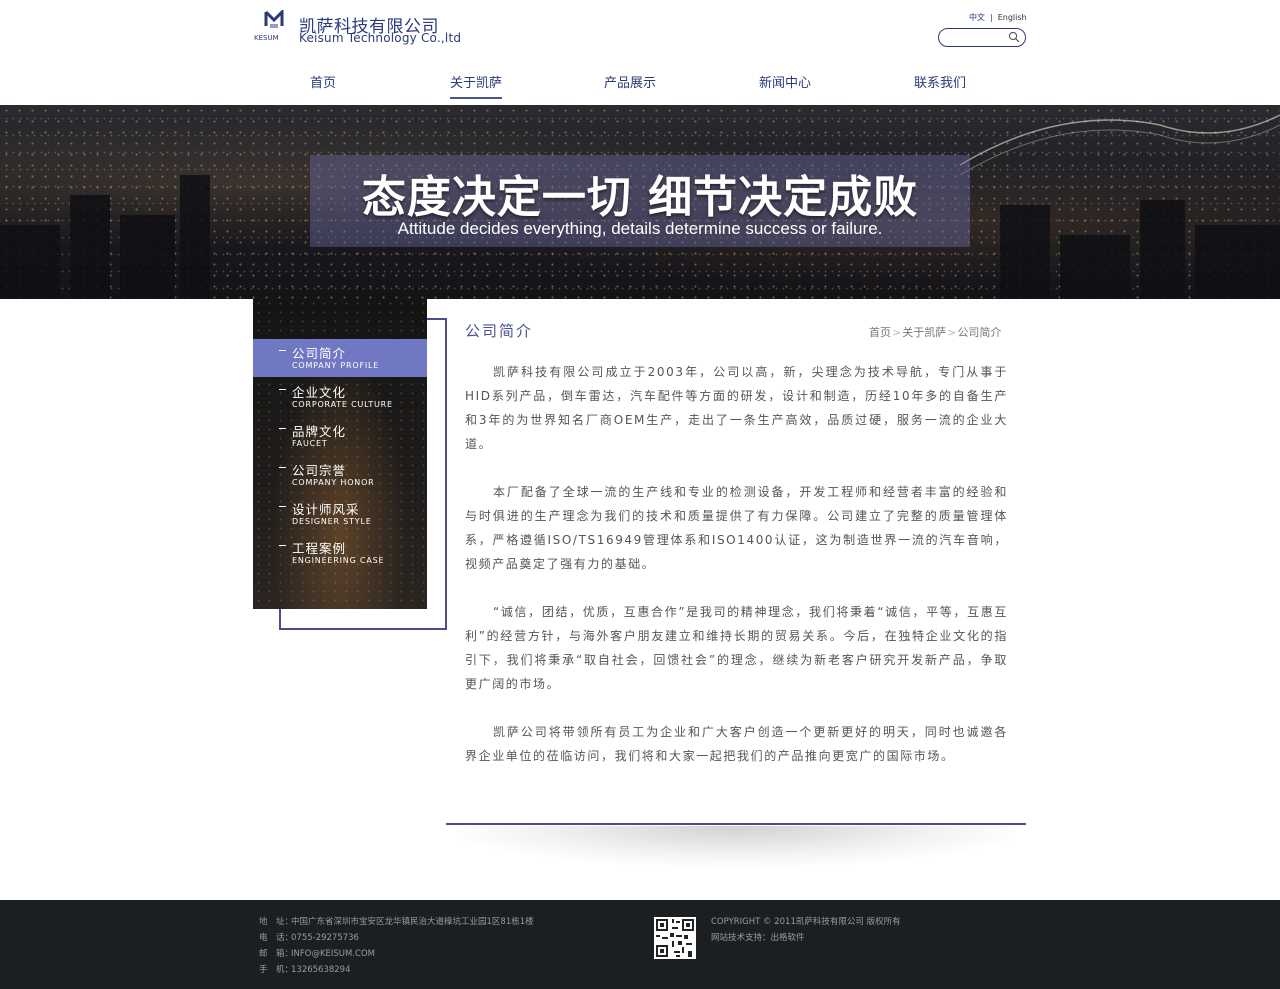  Describe the element at coordinates (332, 521) in the screenshot. I see `sidebar-item-sublabel: DESIGNER STYLE` at that location.